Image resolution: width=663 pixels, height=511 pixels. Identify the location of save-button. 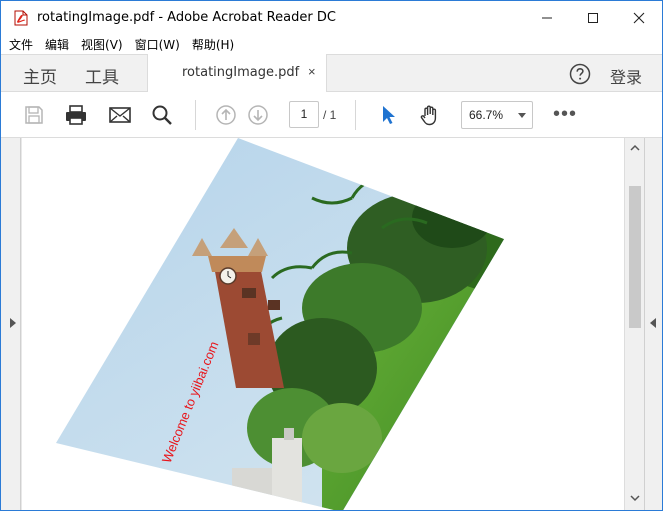
(34, 115).